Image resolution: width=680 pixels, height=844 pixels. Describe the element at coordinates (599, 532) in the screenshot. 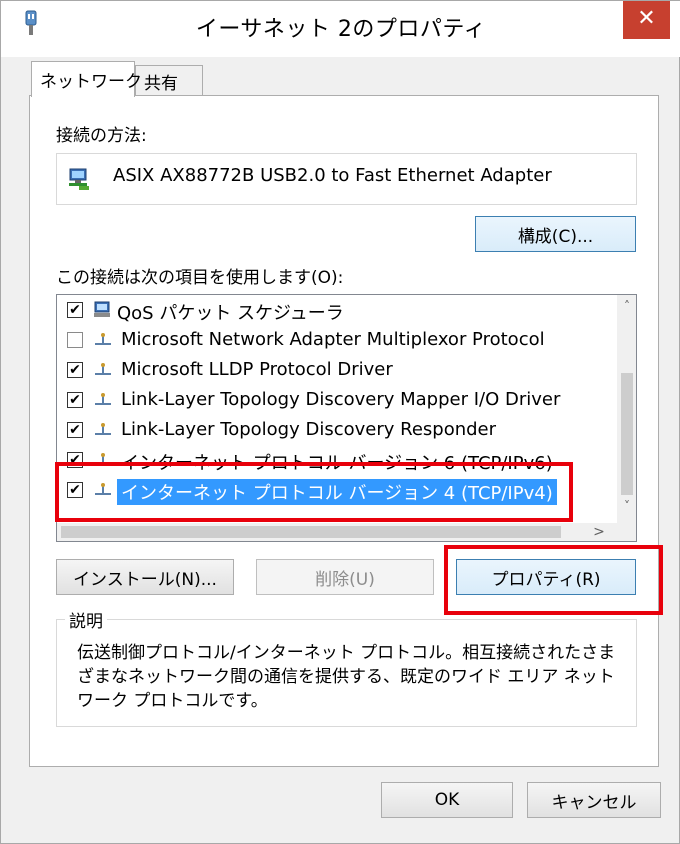

I see `scroll-right-icon: >` at that location.